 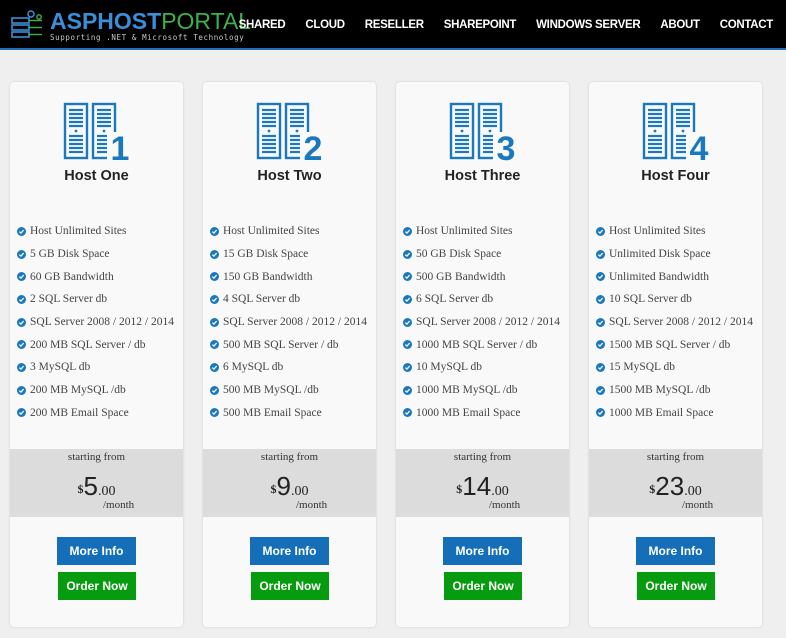 I want to click on nav-sharepoint: SHAREPOINT, so click(x=480, y=25).